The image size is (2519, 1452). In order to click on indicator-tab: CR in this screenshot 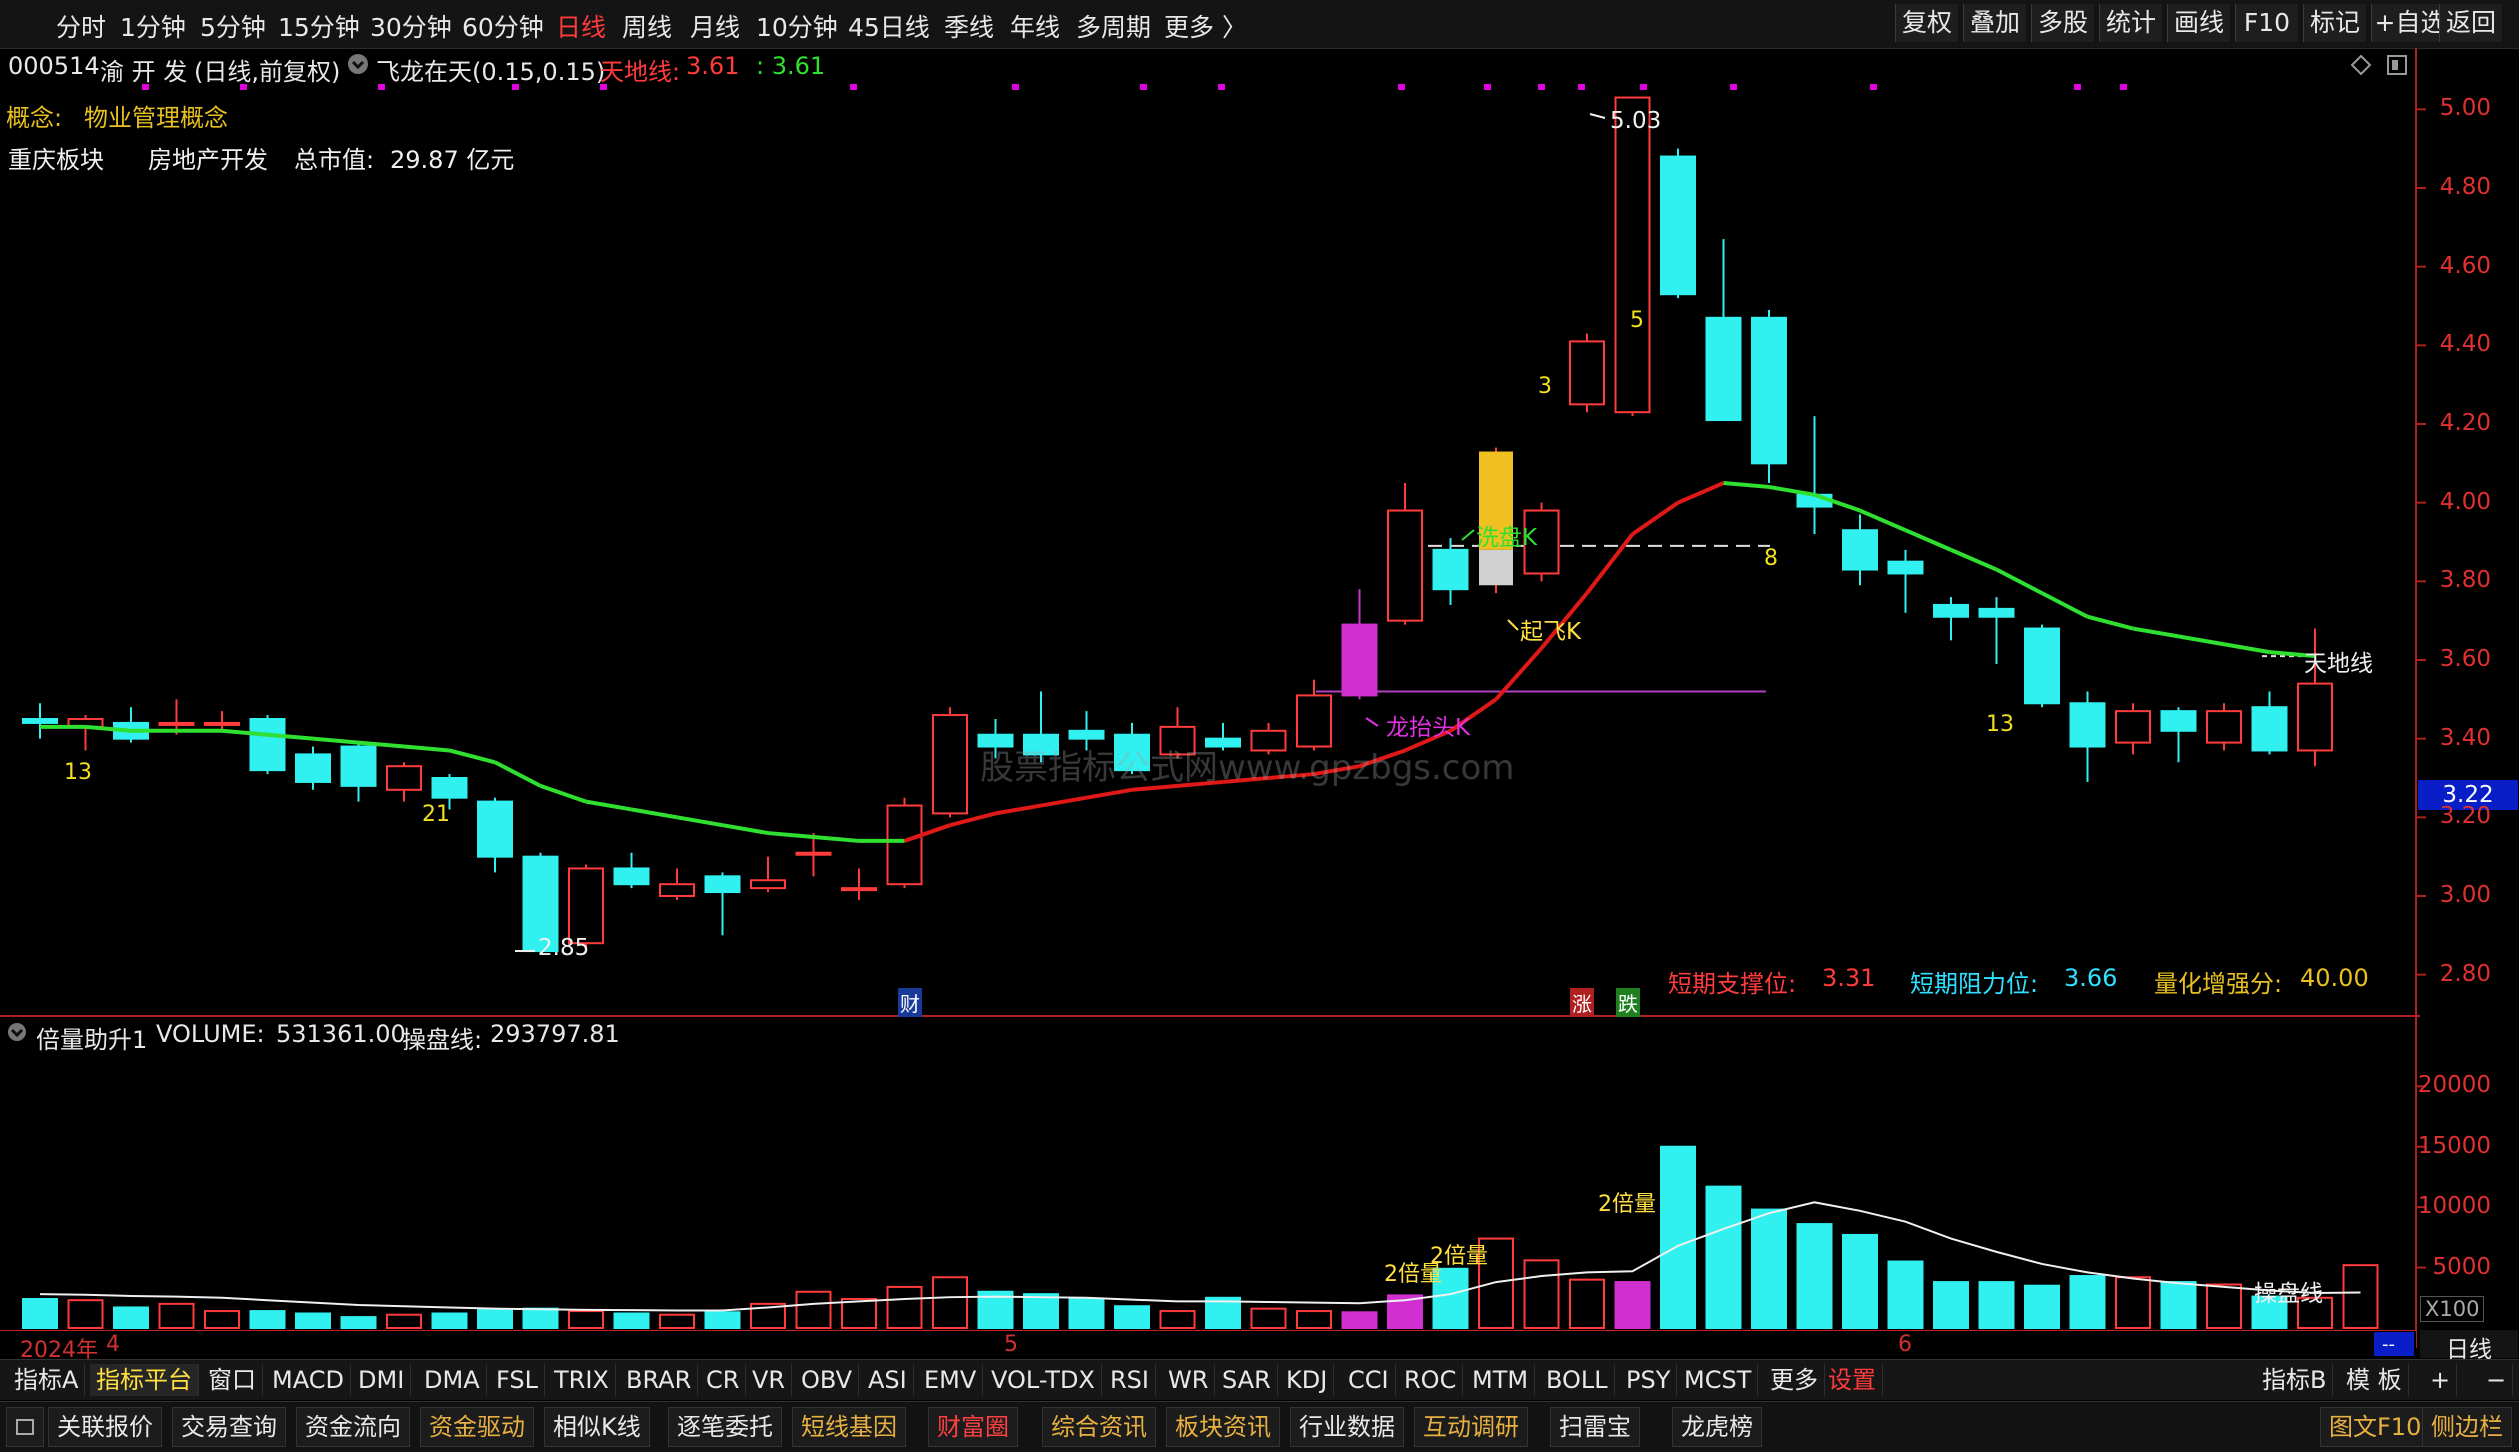, I will do `click(723, 1380)`.